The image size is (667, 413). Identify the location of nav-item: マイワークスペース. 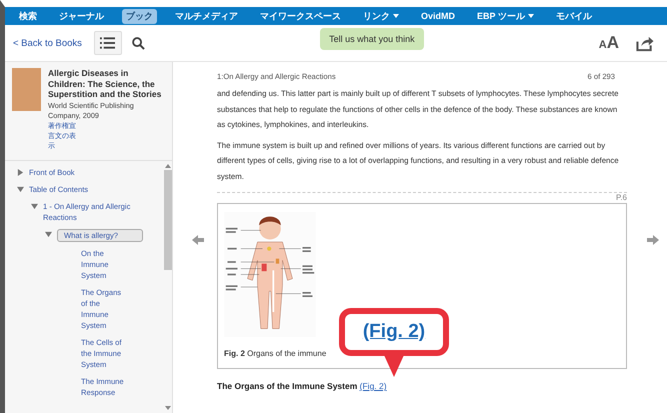
(300, 16).